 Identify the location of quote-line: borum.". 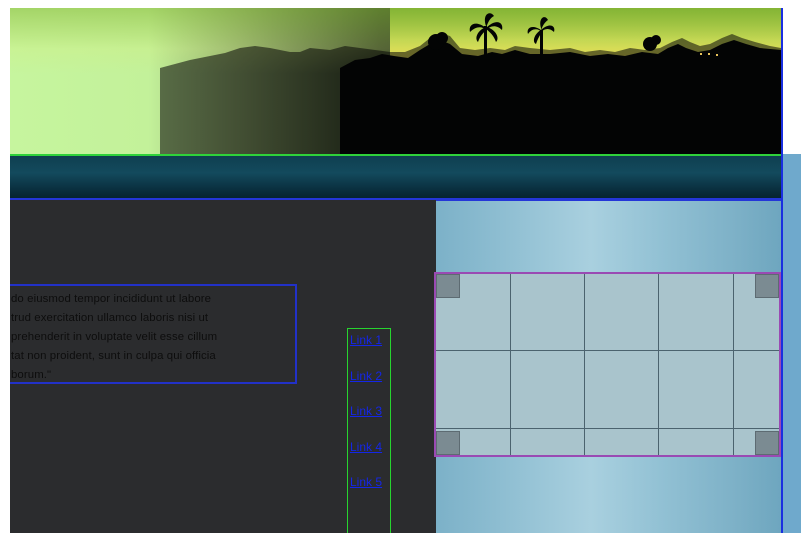
(31, 375).